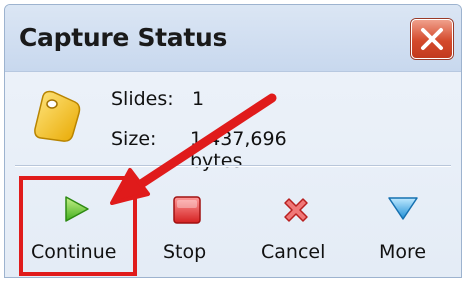  I want to click on annotation-arrow, so click(193, 149).